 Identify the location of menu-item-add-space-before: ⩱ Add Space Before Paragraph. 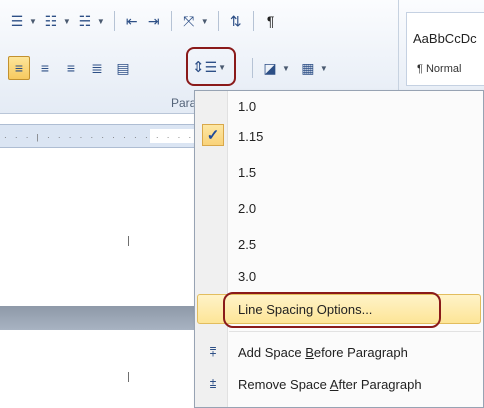
(339, 352).